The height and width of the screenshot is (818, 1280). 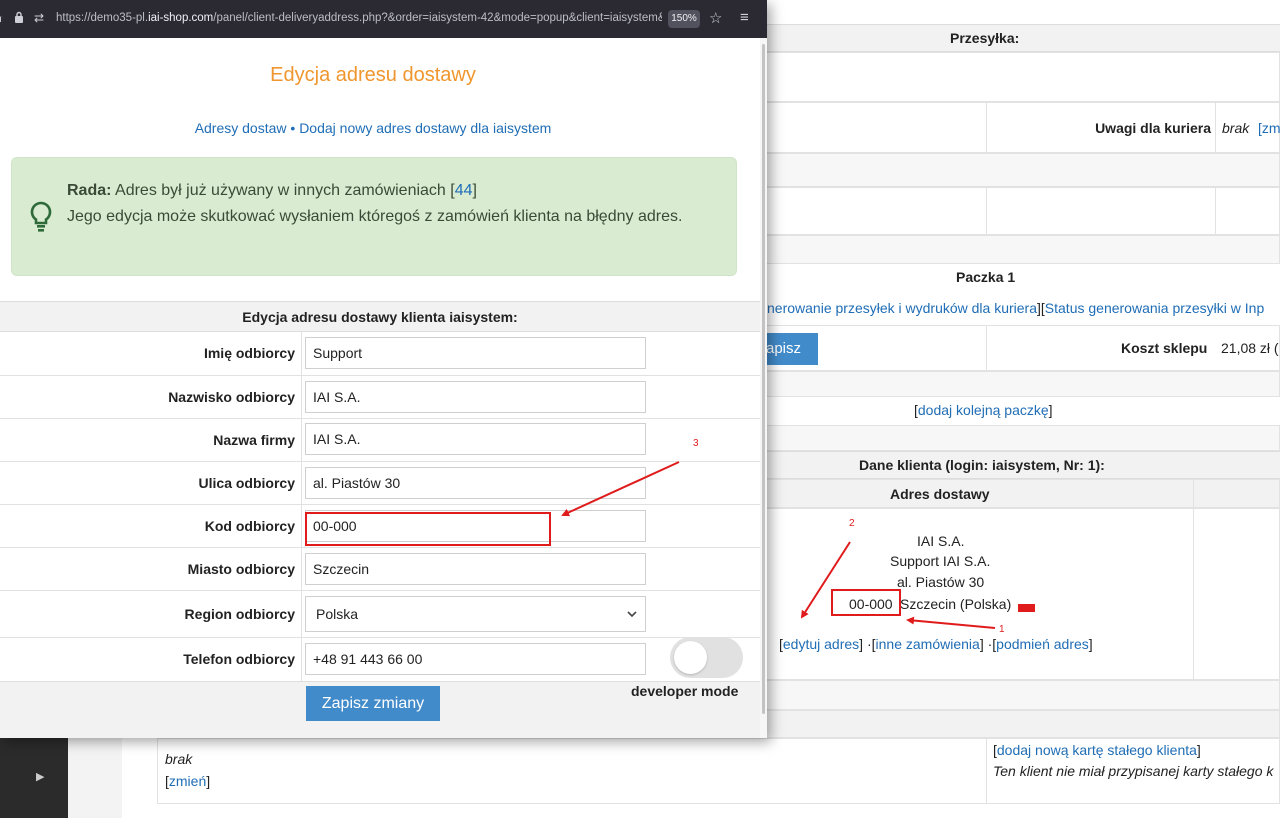 I want to click on bookmark-star-icon: ☆, so click(x=715, y=18).